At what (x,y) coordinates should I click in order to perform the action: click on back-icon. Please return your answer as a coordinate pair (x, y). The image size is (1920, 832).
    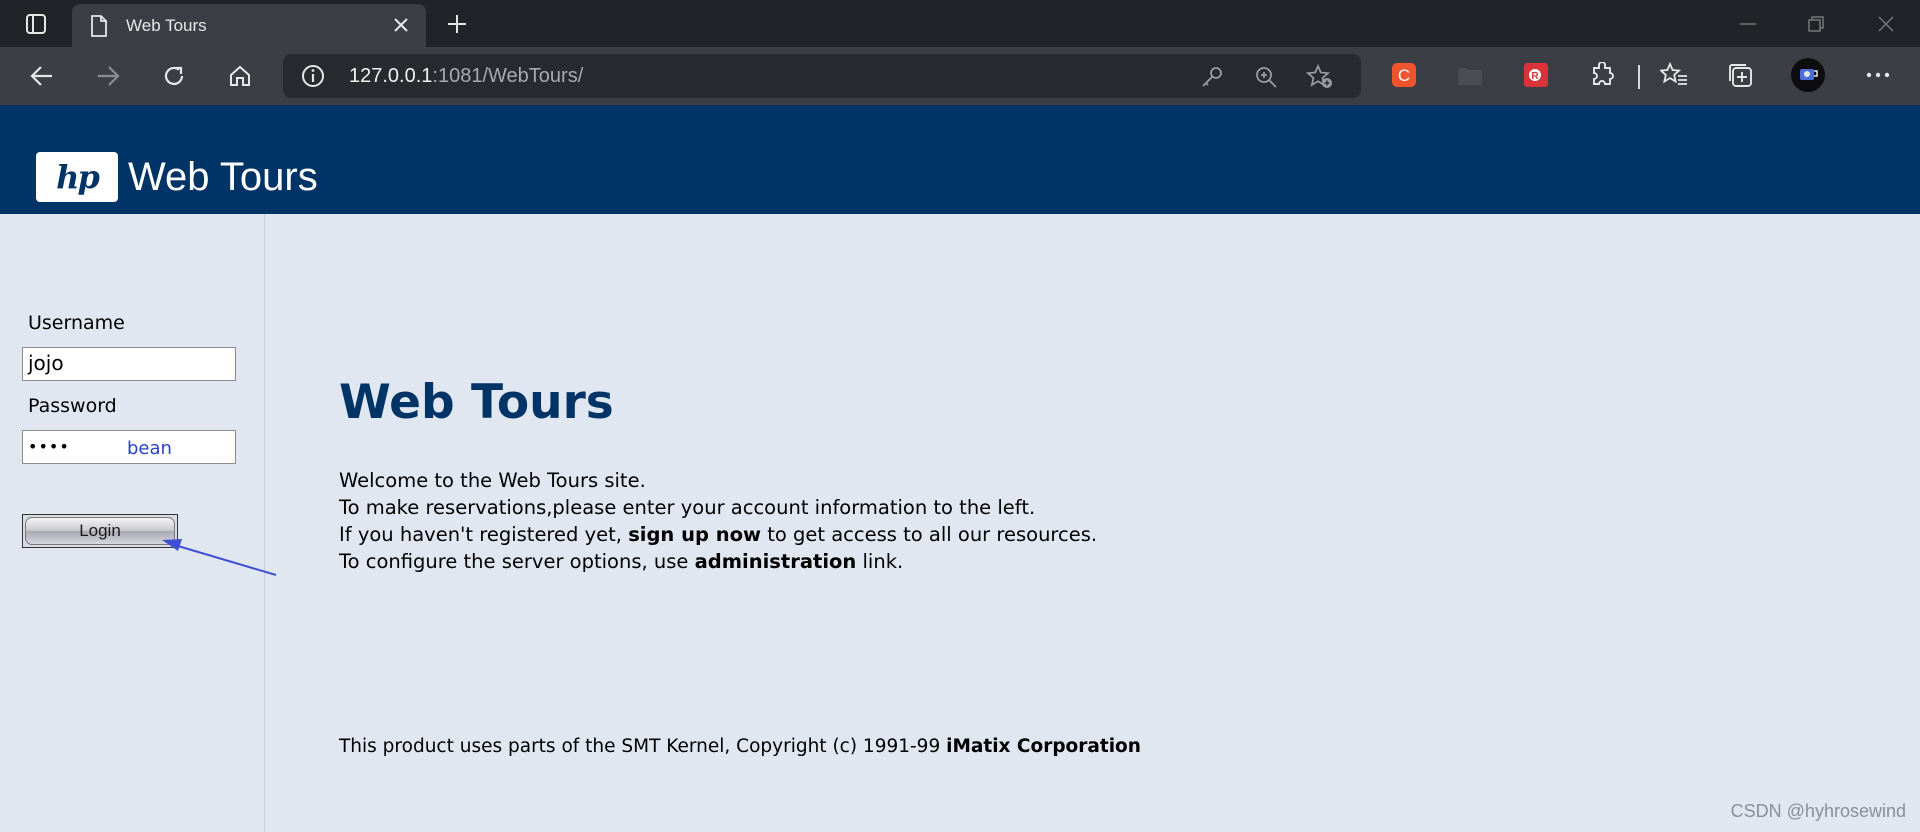
    Looking at the image, I should click on (42, 76).